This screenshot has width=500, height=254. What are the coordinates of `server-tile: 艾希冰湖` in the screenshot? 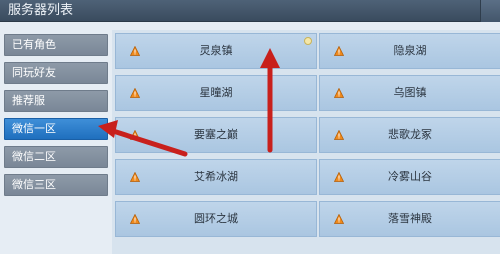 It's located at (216, 177).